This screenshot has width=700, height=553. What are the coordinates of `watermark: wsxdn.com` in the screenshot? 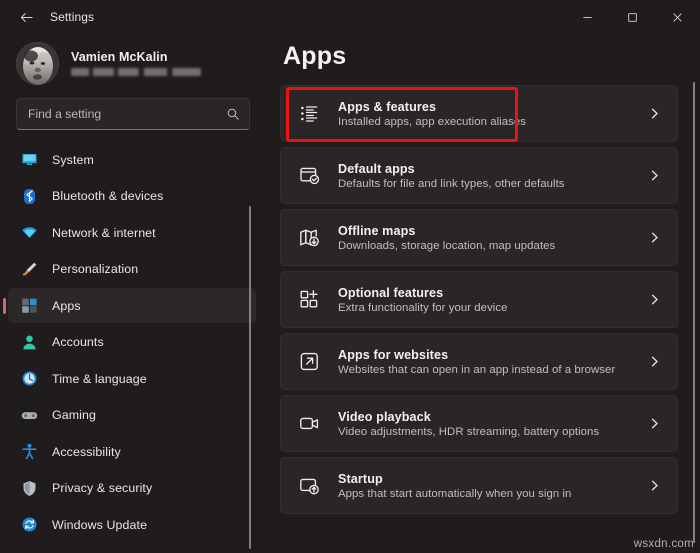 It's located at (663, 544).